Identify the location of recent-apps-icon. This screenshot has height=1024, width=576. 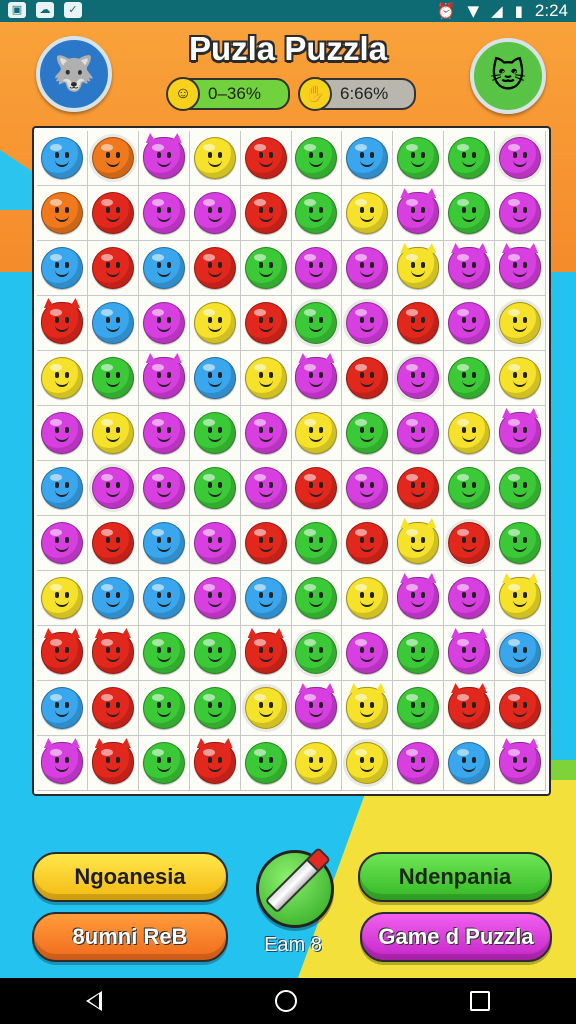
(479, 1001).